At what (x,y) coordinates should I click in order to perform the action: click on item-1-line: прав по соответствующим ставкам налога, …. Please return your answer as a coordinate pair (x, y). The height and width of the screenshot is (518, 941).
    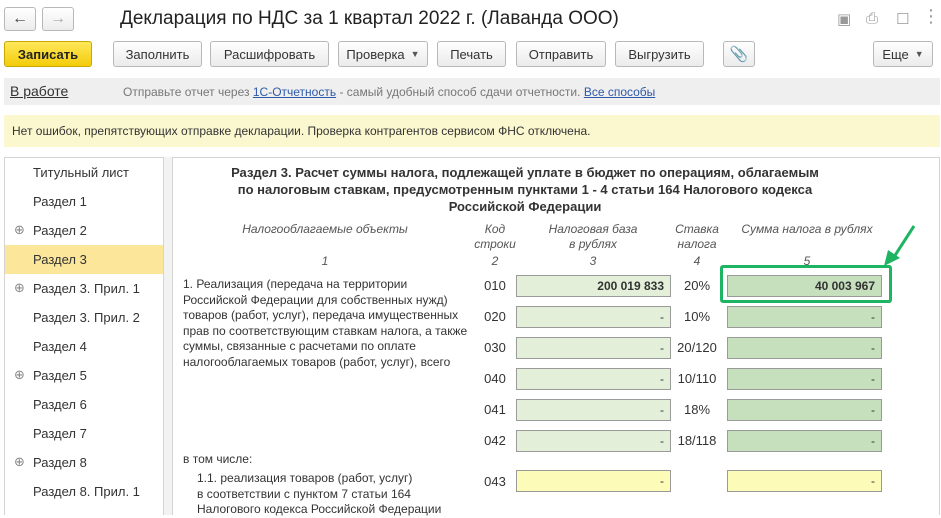
    Looking at the image, I should click on (325, 330).